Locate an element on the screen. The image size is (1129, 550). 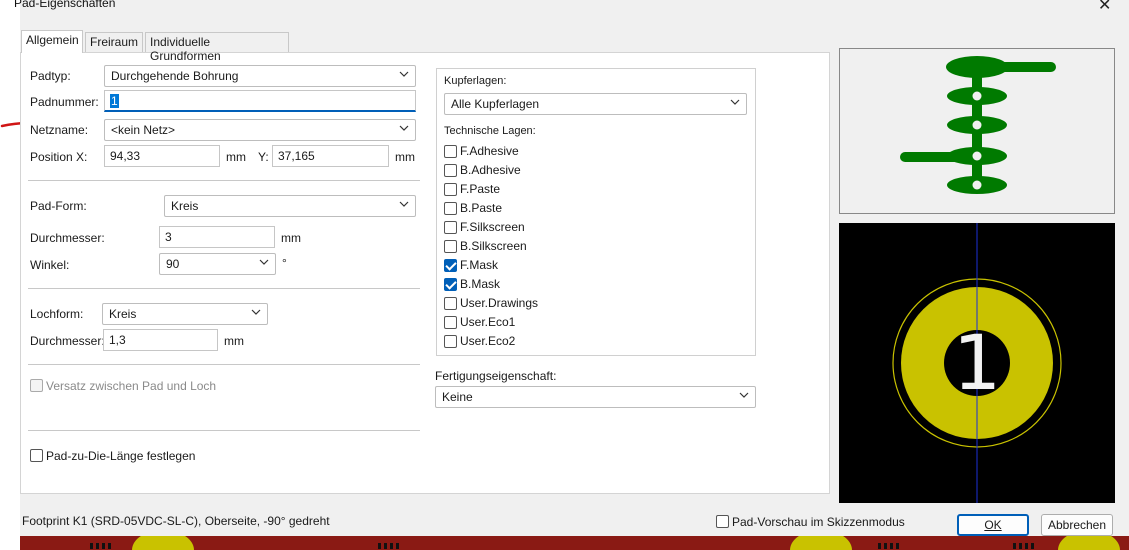
layer-label: User.Eco1 is located at coordinates (488, 322).